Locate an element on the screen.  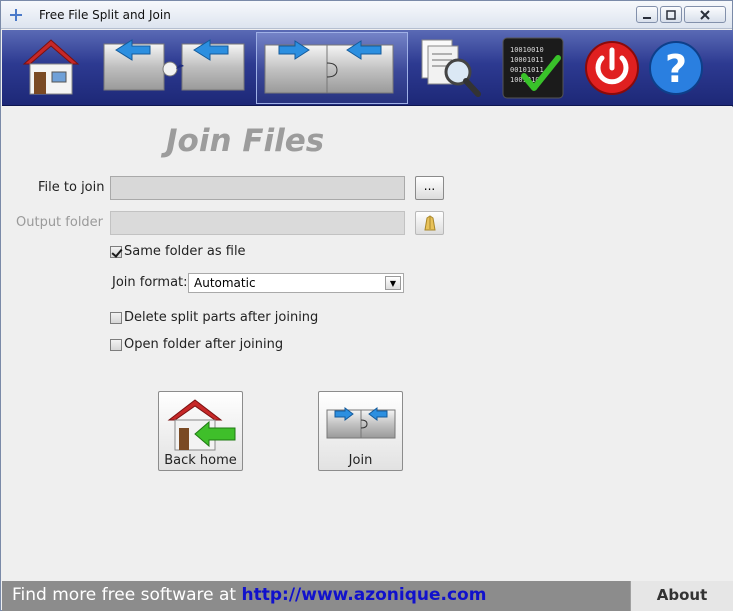
home-back-icon is located at coordinates (201, 425).